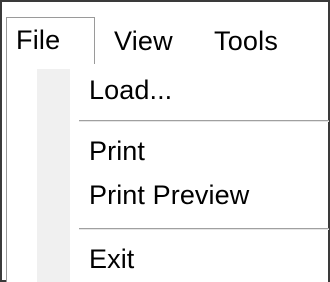 This screenshot has width=330, height=282. I want to click on menu-file-label: File, so click(38, 40).